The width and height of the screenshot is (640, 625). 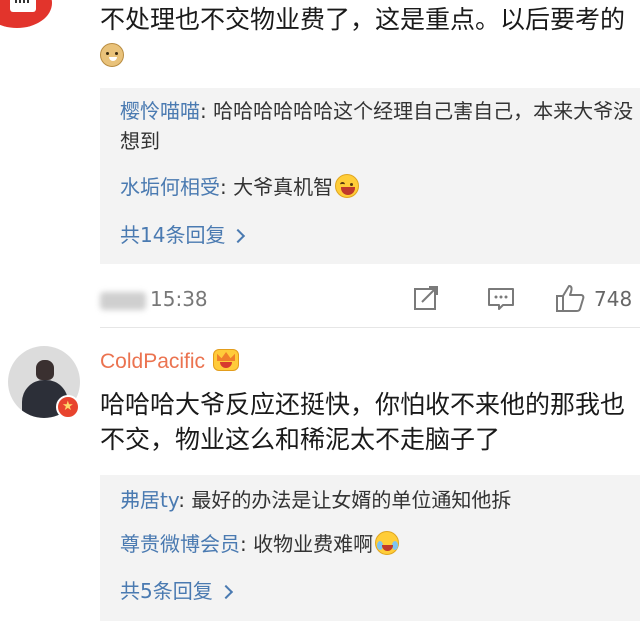 I want to click on reply-item: 尊贵微博会员: 收物业费难啊, so click(x=377, y=544).